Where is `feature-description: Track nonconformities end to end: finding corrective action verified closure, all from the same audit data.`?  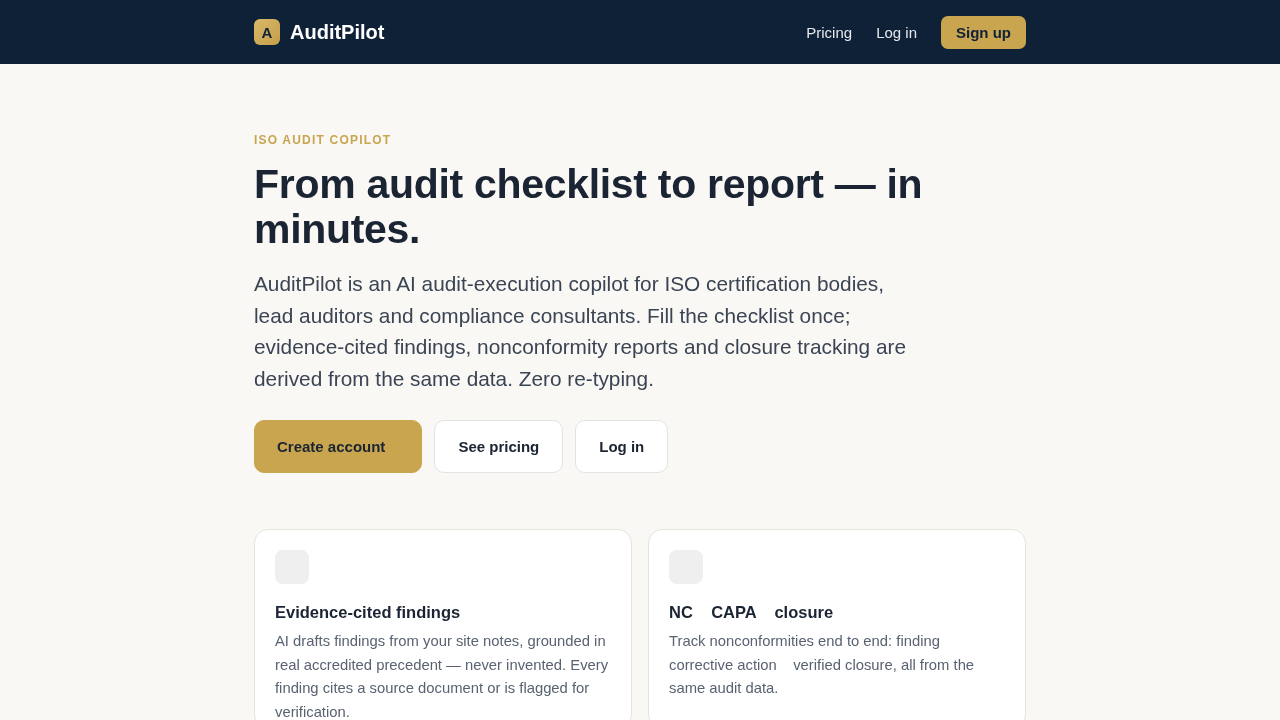
feature-description: Track nonconformities end to end: finding corrective action verified closure, all from the same audit data. is located at coordinates (822, 665).